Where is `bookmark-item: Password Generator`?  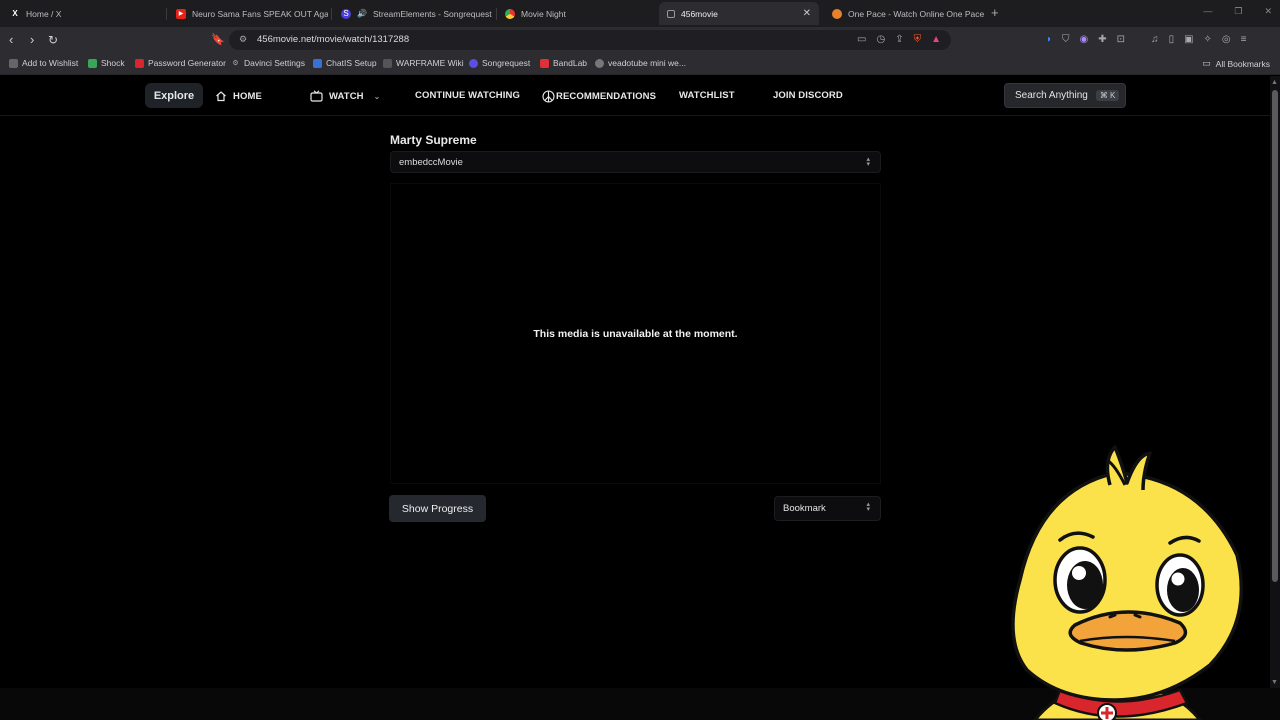 bookmark-item: Password Generator is located at coordinates (180, 63).